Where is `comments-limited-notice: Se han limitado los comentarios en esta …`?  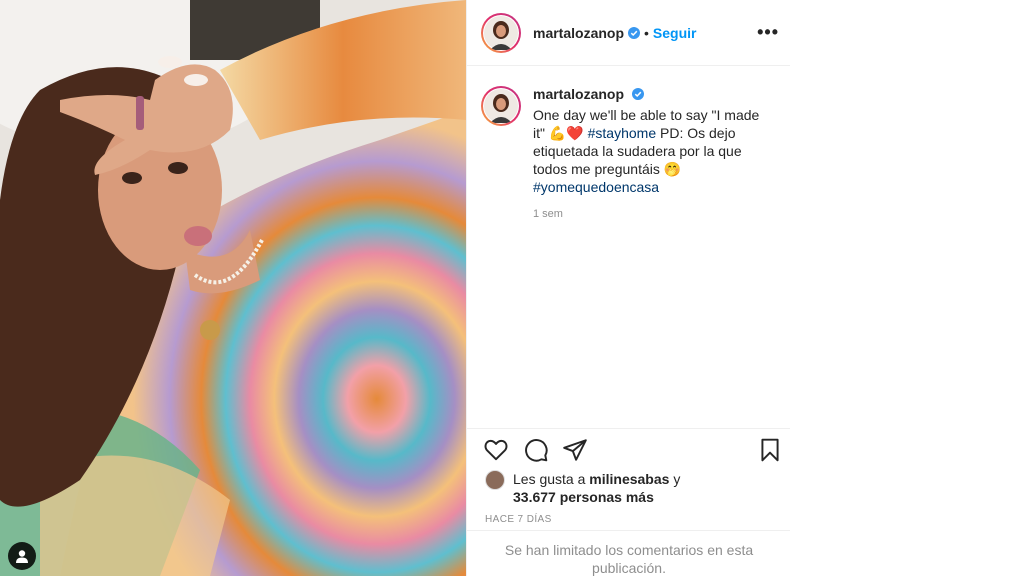
comments-limited-notice: Se han limitado los comentarios en esta … is located at coordinates (629, 553).